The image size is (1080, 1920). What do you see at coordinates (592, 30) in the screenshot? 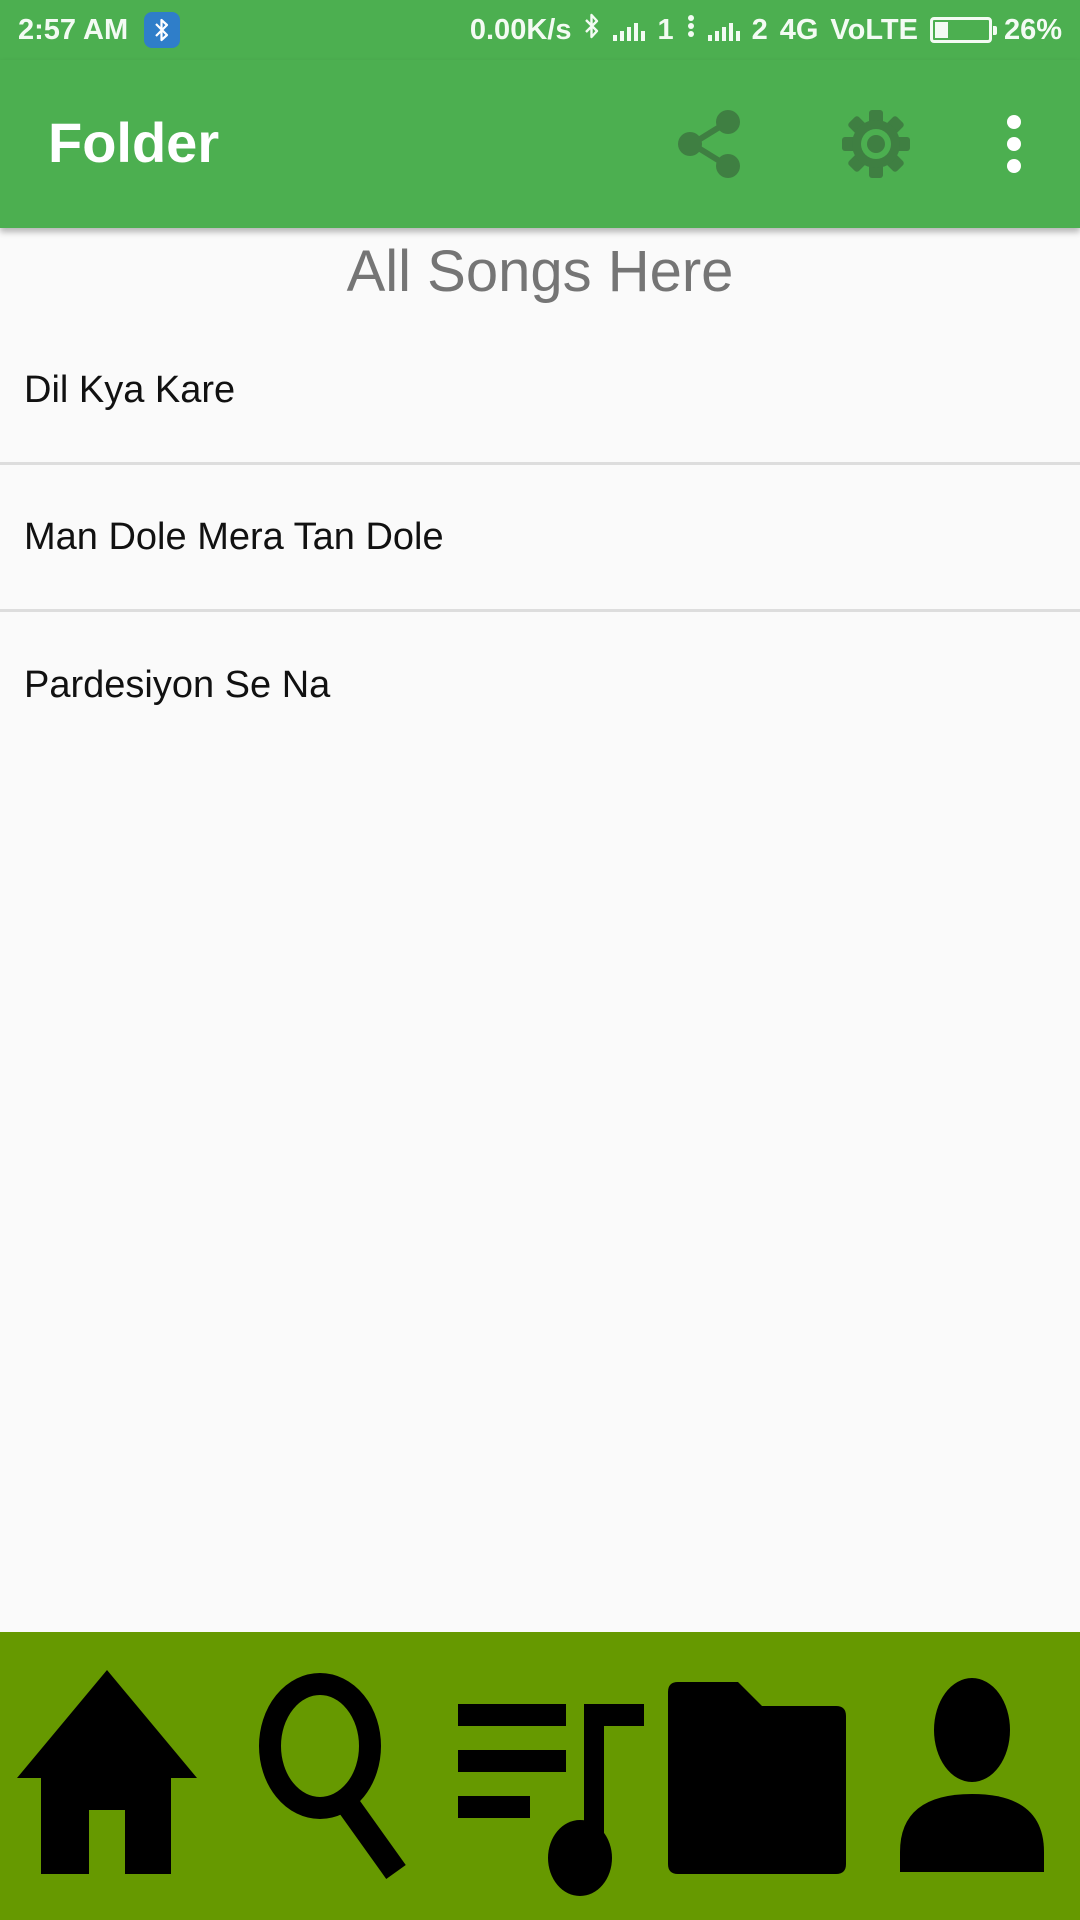
I see `bluetooth-icon` at bounding box center [592, 30].